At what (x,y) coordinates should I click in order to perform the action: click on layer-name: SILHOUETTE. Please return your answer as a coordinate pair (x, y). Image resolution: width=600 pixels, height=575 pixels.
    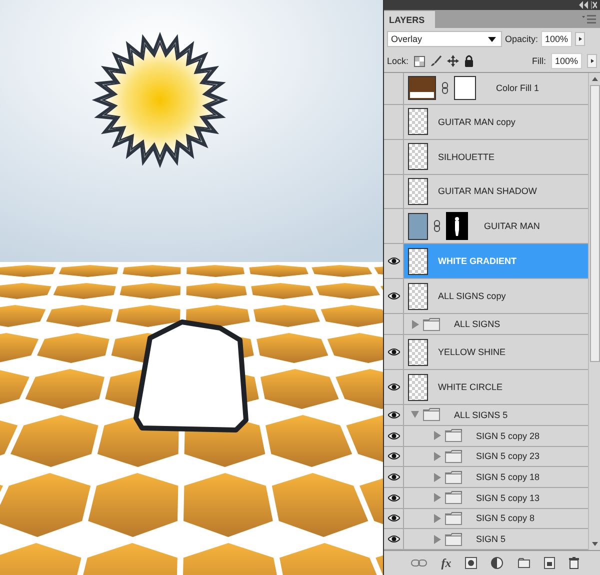
    Looking at the image, I should click on (466, 157).